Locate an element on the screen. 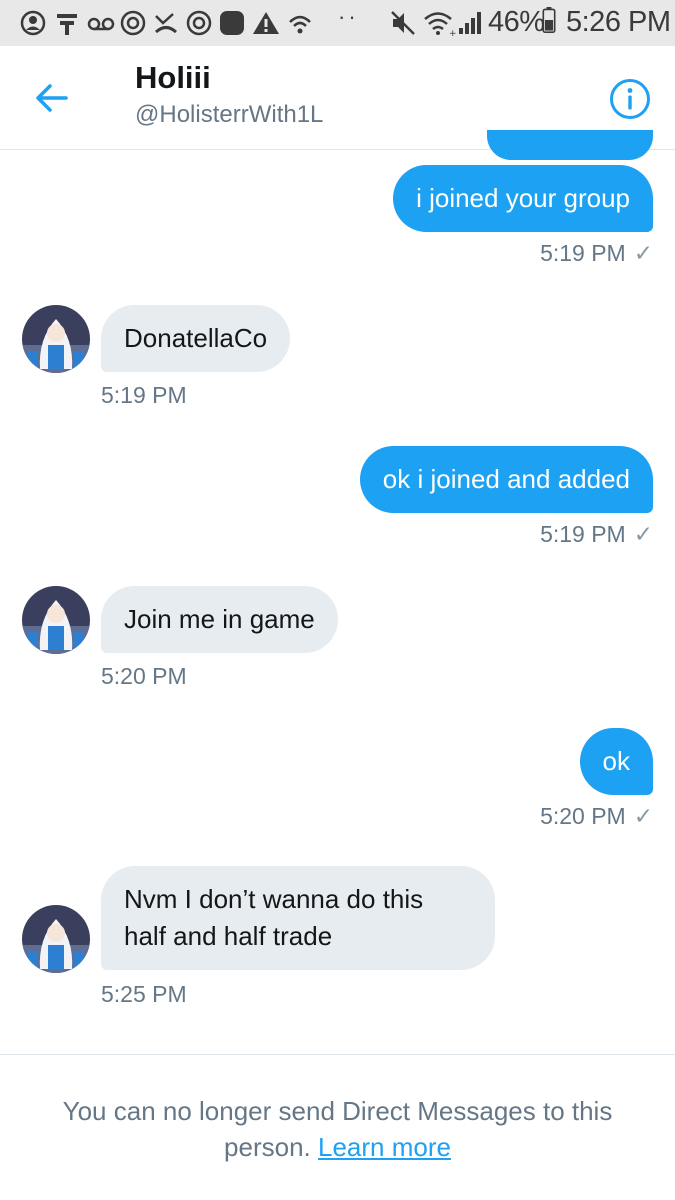 The image size is (675, 1200). message-bubble-outgoing: ok i joined and added is located at coordinates (506, 479).